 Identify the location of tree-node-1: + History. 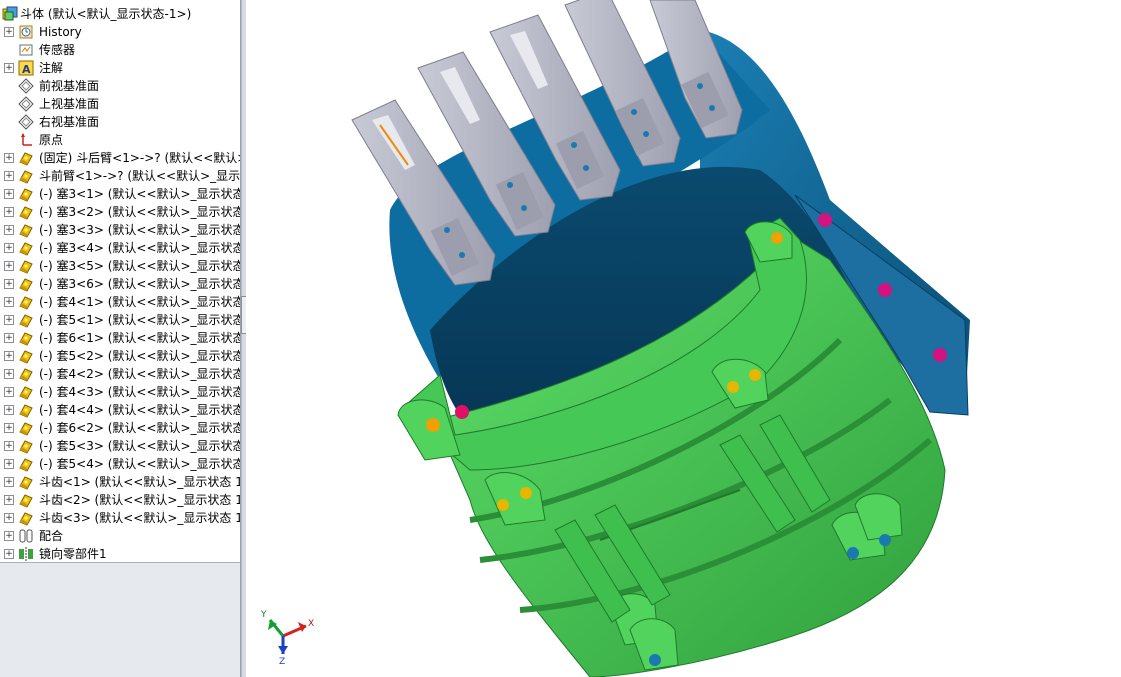
(120, 32).